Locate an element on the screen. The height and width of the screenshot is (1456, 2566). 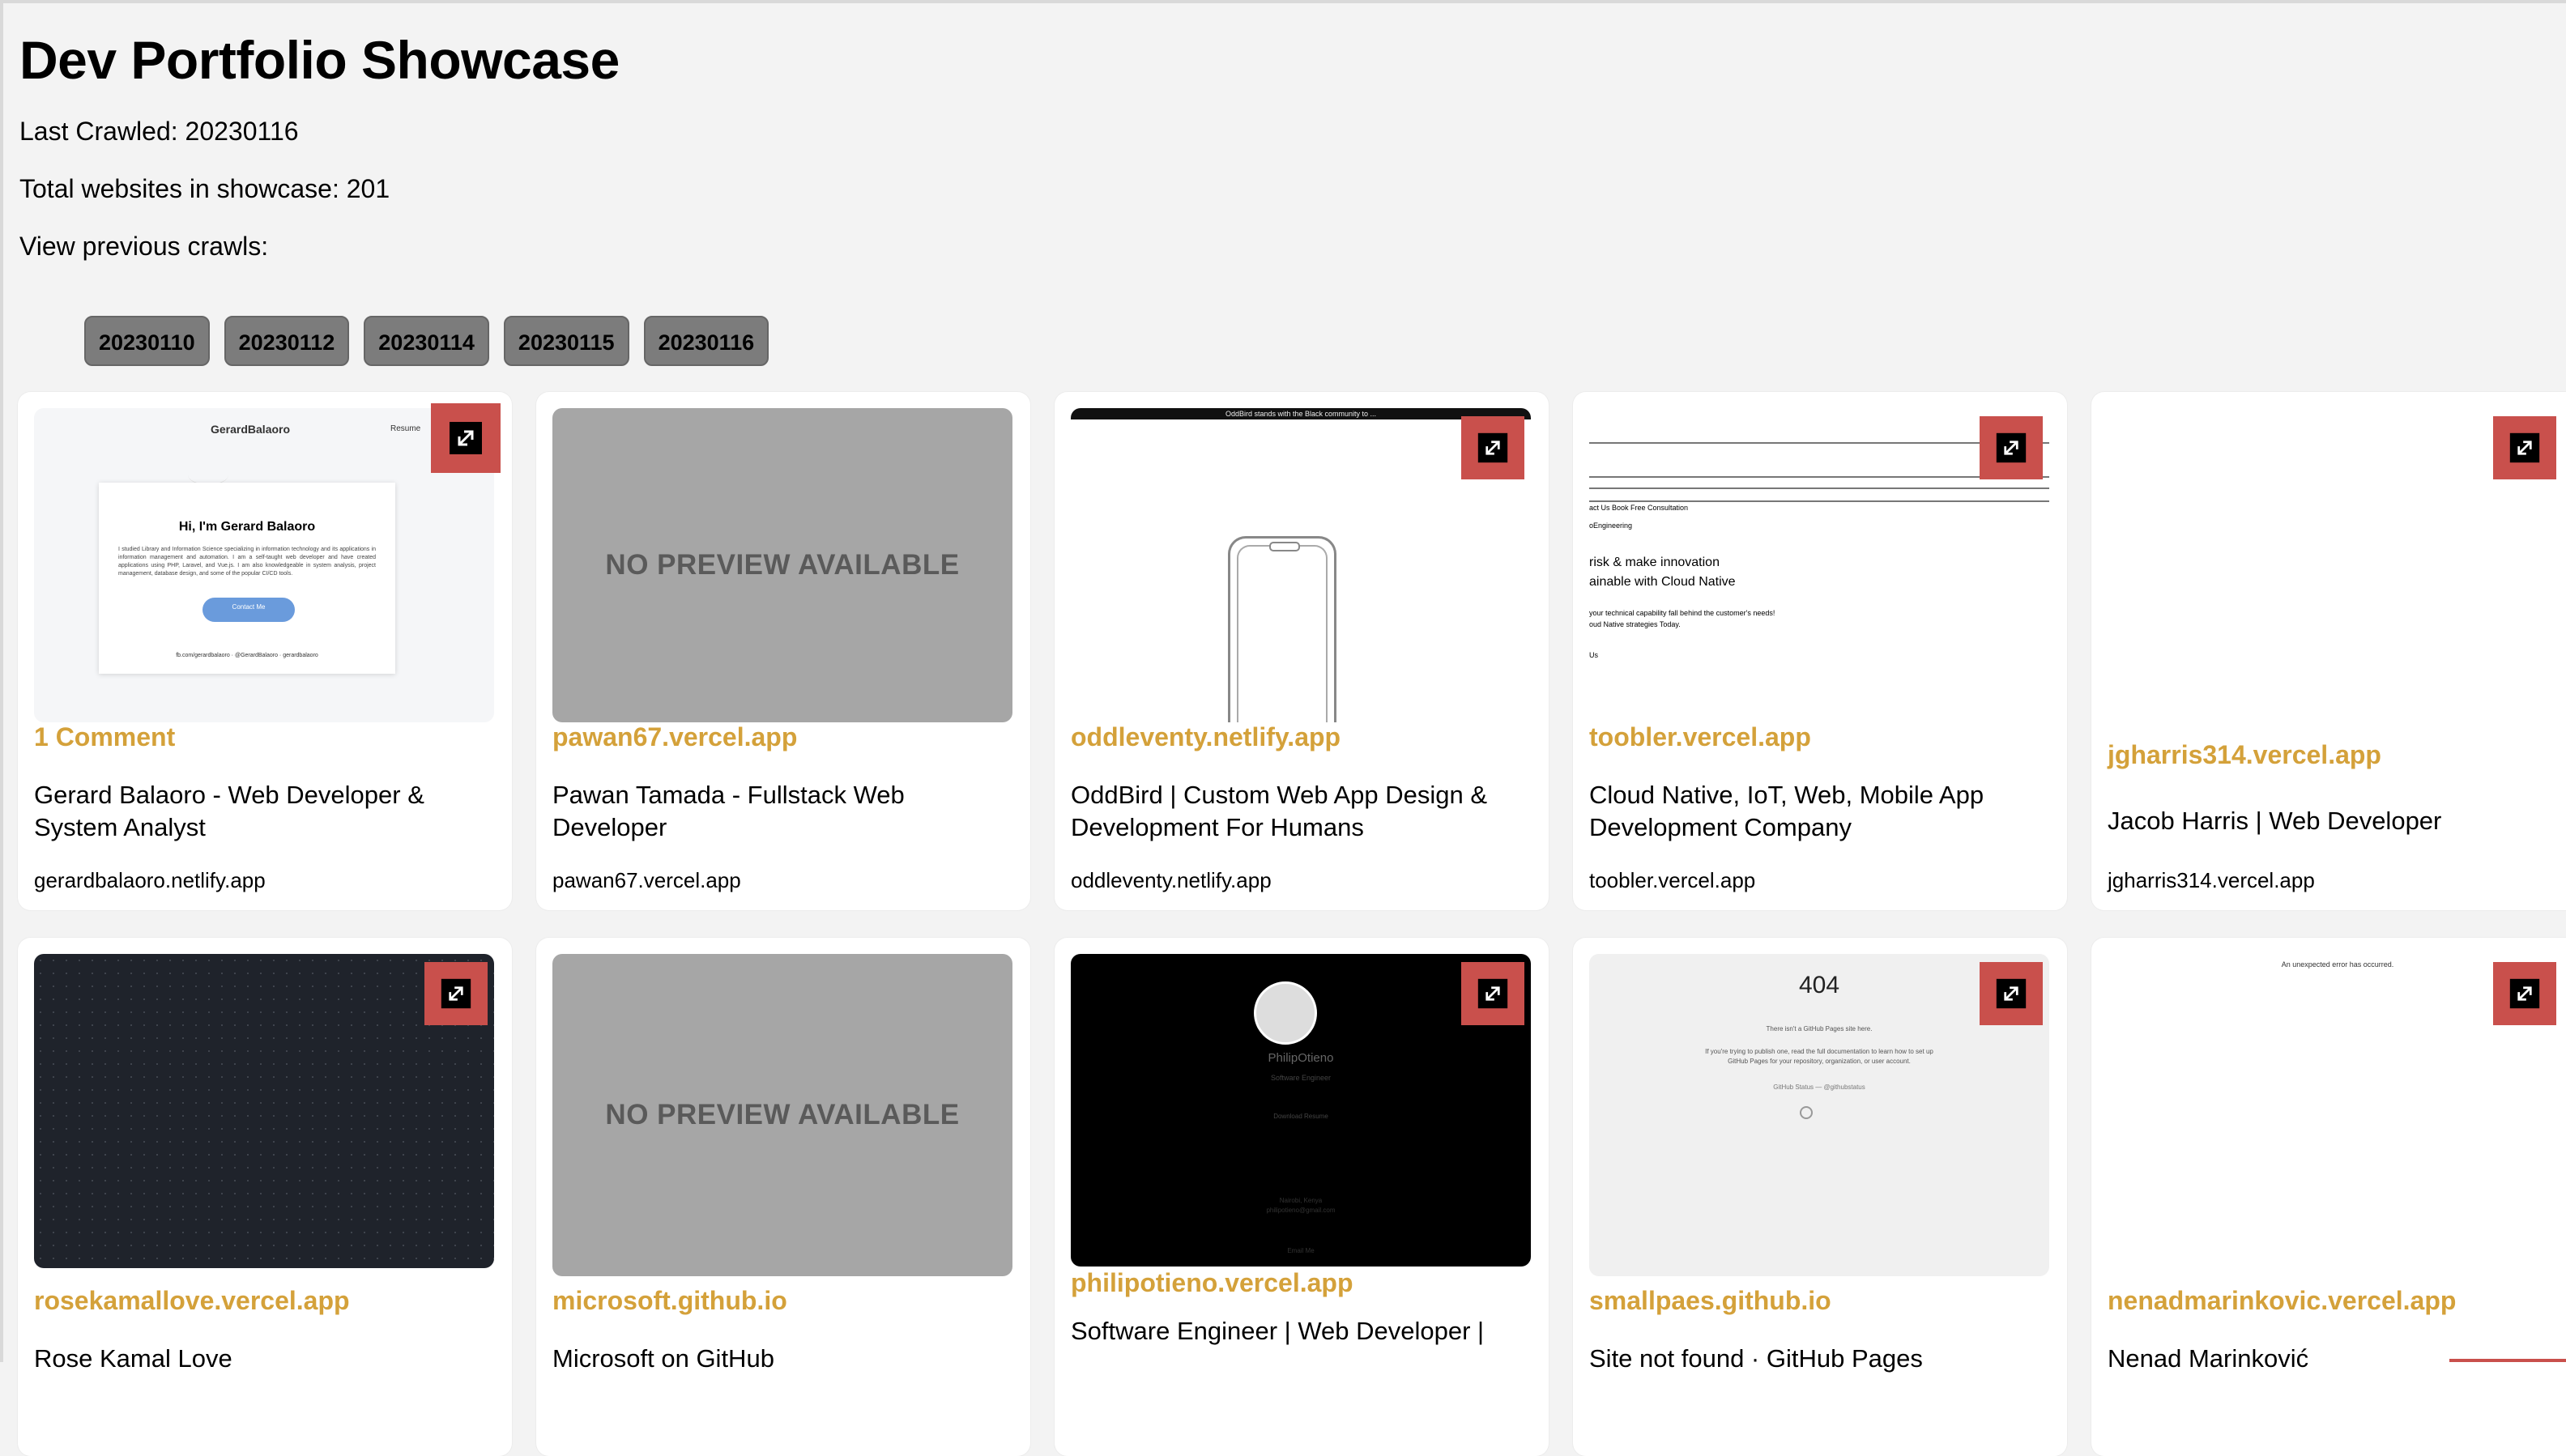
site-link: philipotieno.vercel.app is located at coordinates (1212, 1283).